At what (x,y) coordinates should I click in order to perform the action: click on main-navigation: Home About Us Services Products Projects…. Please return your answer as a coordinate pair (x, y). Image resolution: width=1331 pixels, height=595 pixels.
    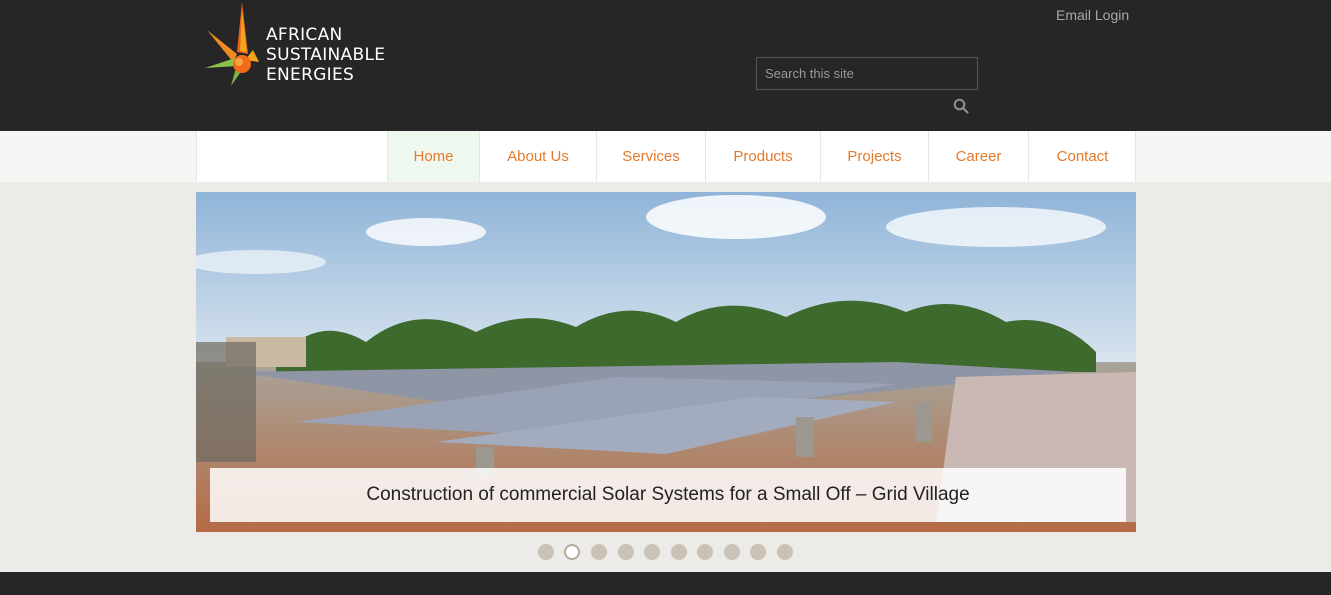
    Looking at the image, I should click on (666, 156).